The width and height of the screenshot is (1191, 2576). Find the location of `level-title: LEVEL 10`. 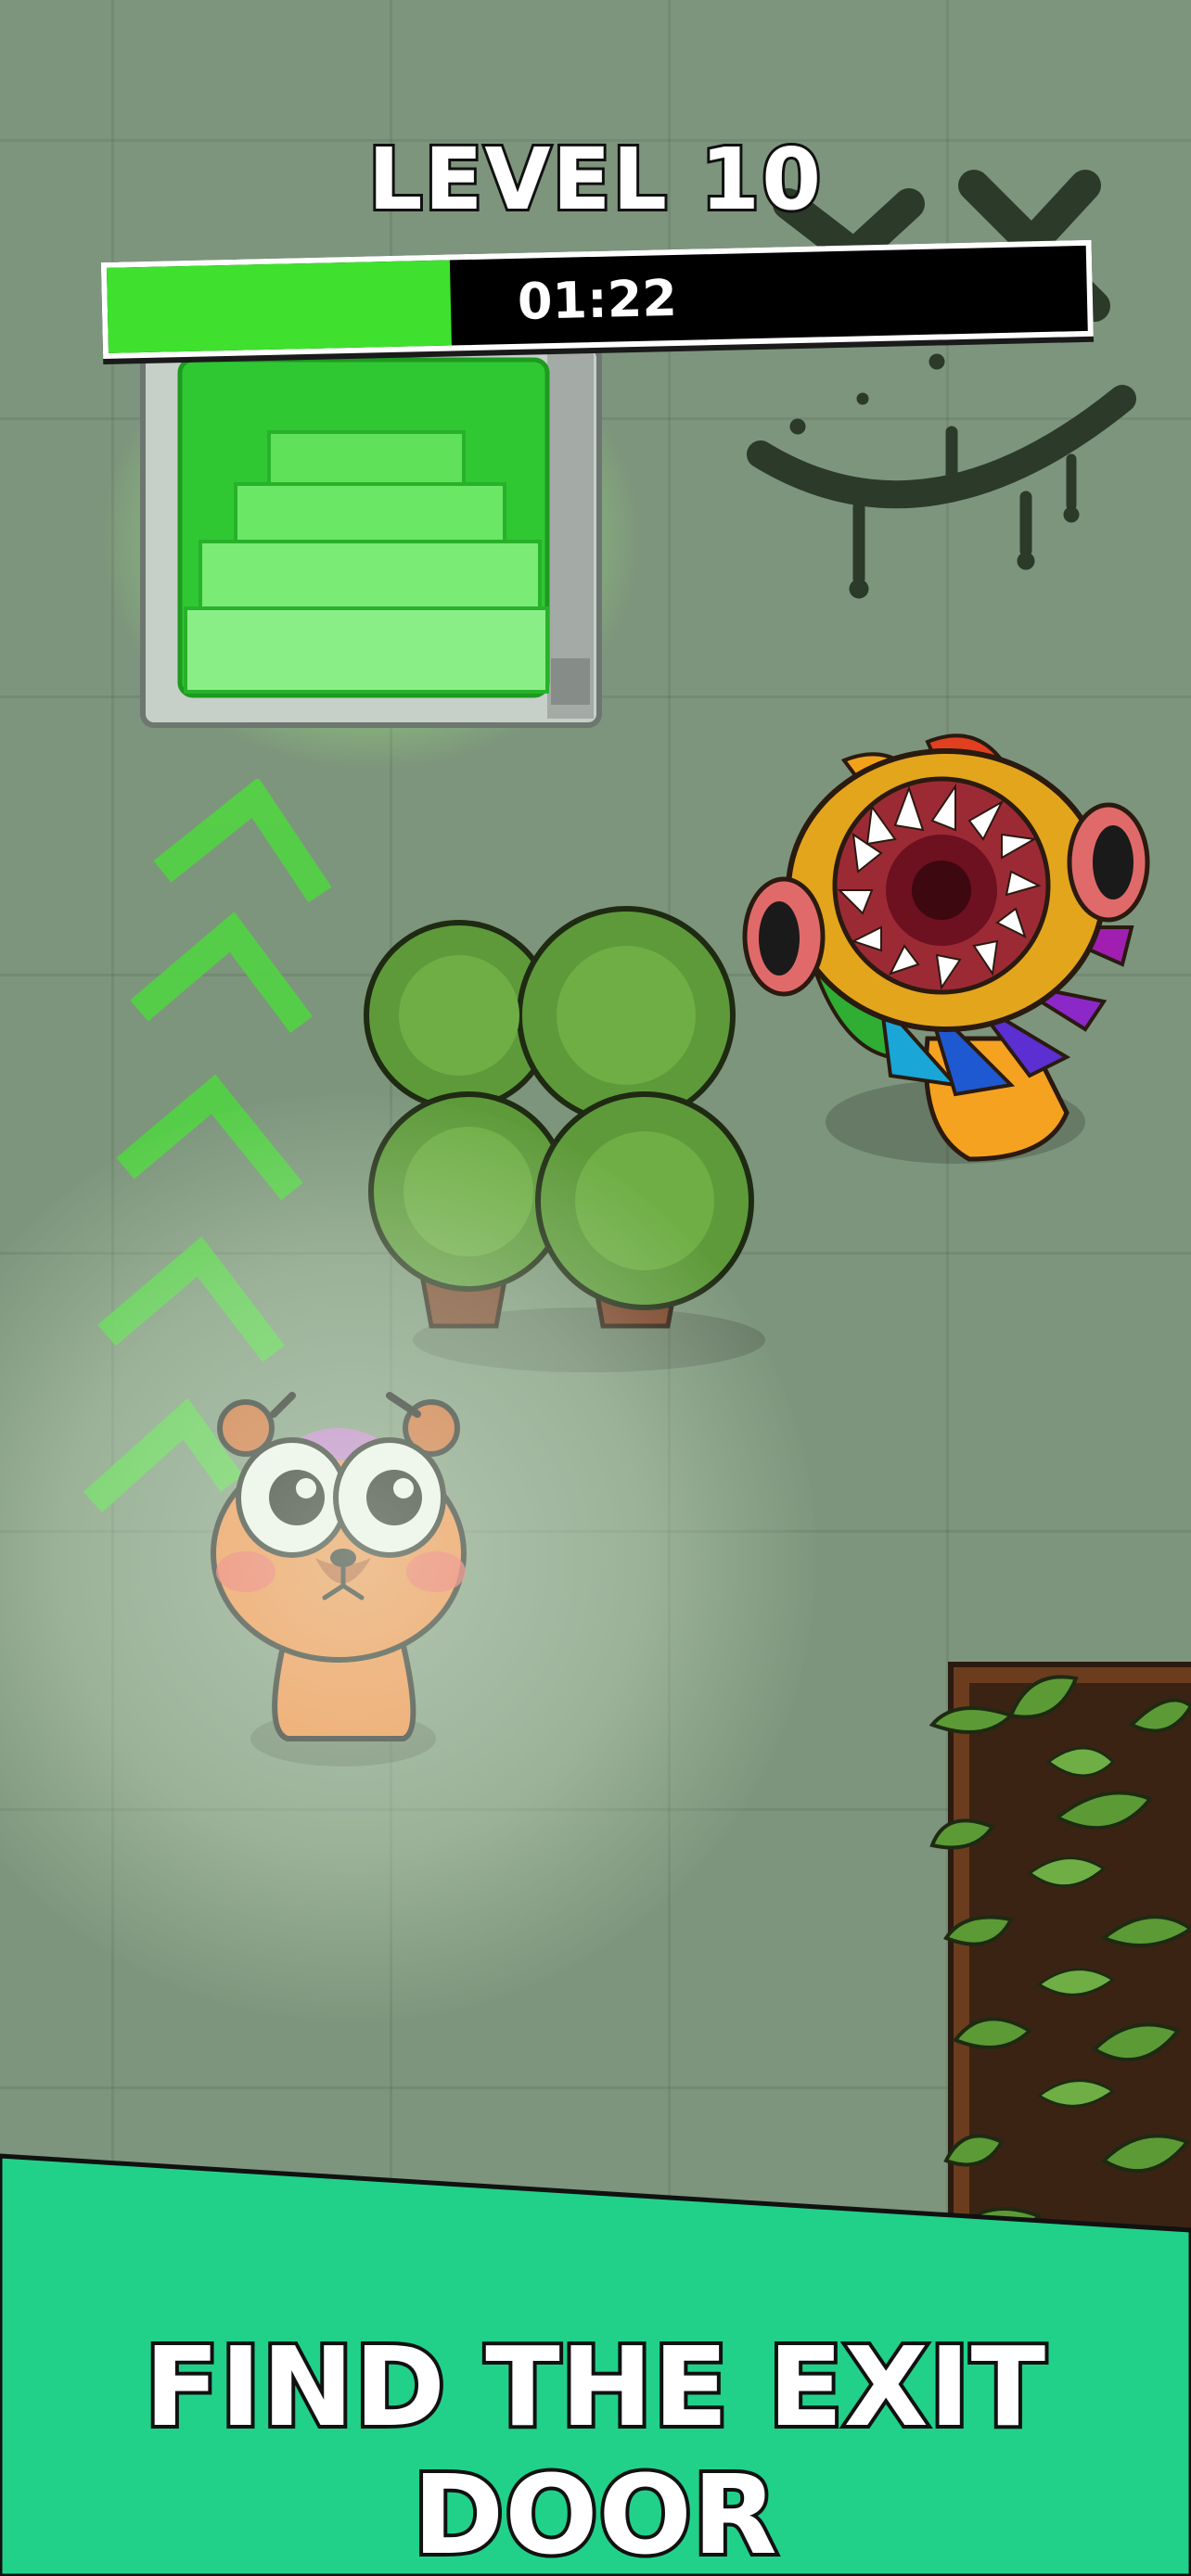

level-title: LEVEL 10 is located at coordinates (594, 180).